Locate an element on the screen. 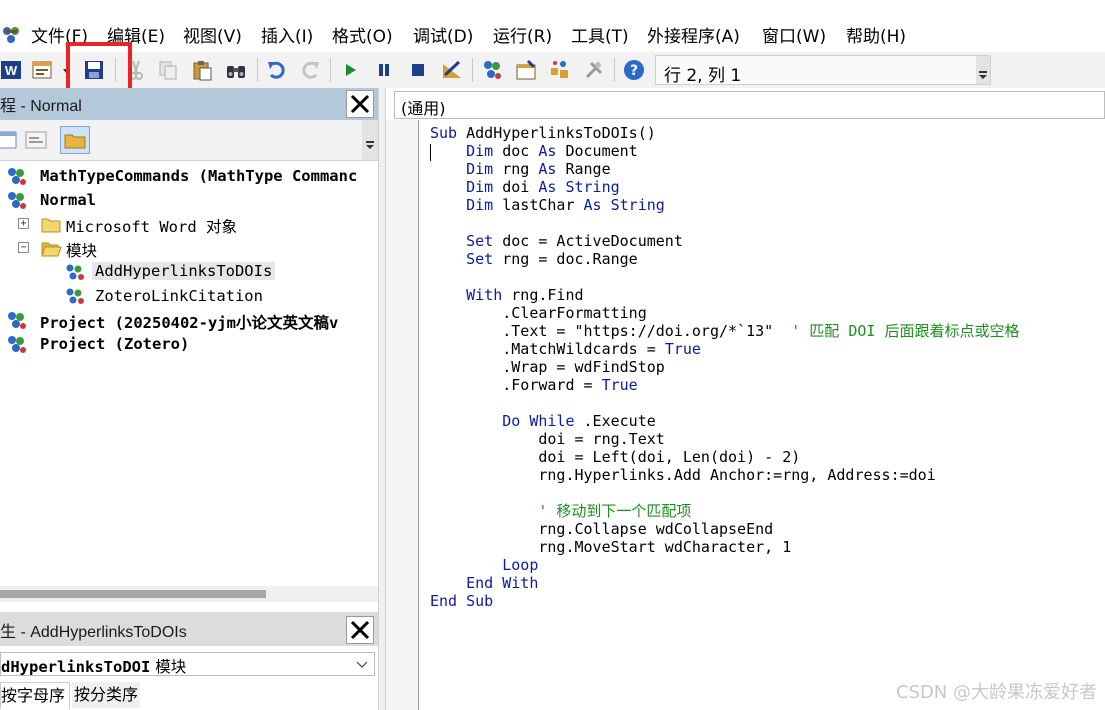 This screenshot has width=1105, height=710. tab-alphabetic: 按字母序 is located at coordinates (35, 695).